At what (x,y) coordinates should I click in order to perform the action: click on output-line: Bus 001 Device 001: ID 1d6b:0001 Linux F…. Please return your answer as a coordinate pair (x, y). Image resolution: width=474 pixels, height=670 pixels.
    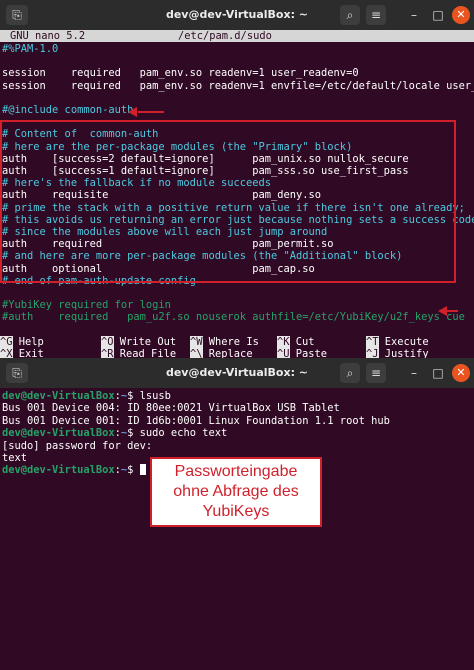
    Looking at the image, I should click on (196, 420).